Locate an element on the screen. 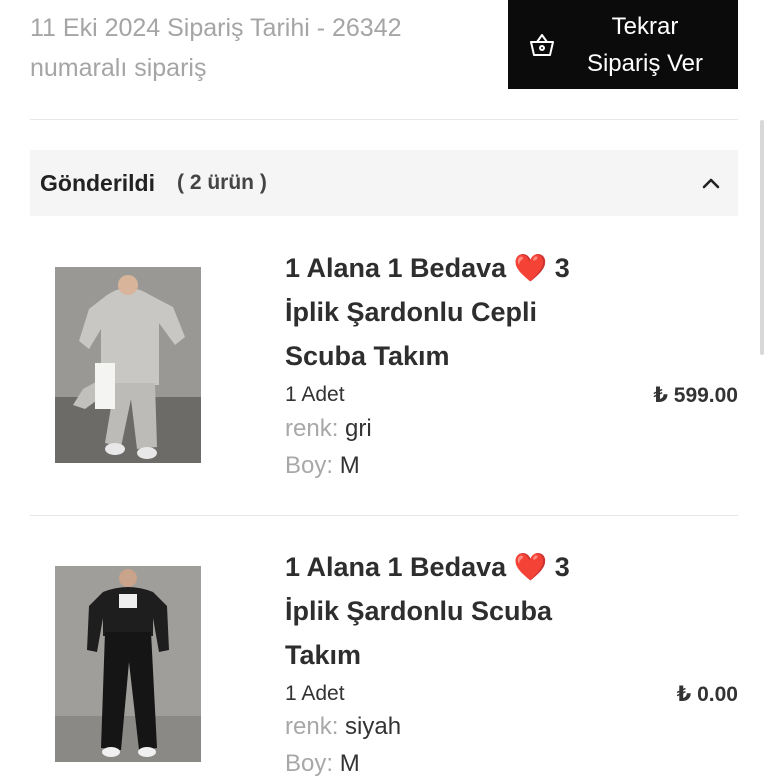 The width and height of the screenshot is (768, 778). reorder-label: Tekrar Sipariş Ver is located at coordinates (645, 44).